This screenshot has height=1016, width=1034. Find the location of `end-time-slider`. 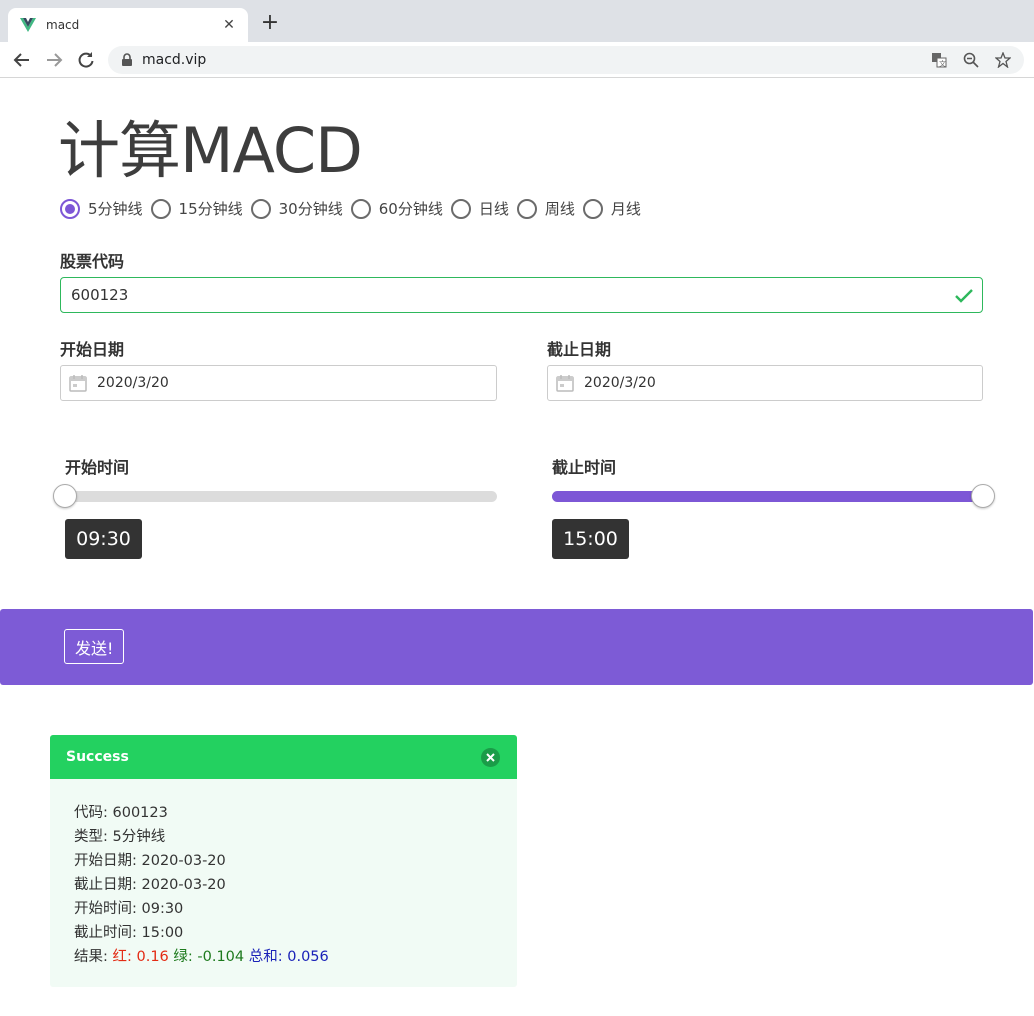

end-time-slider is located at coordinates (773, 496).